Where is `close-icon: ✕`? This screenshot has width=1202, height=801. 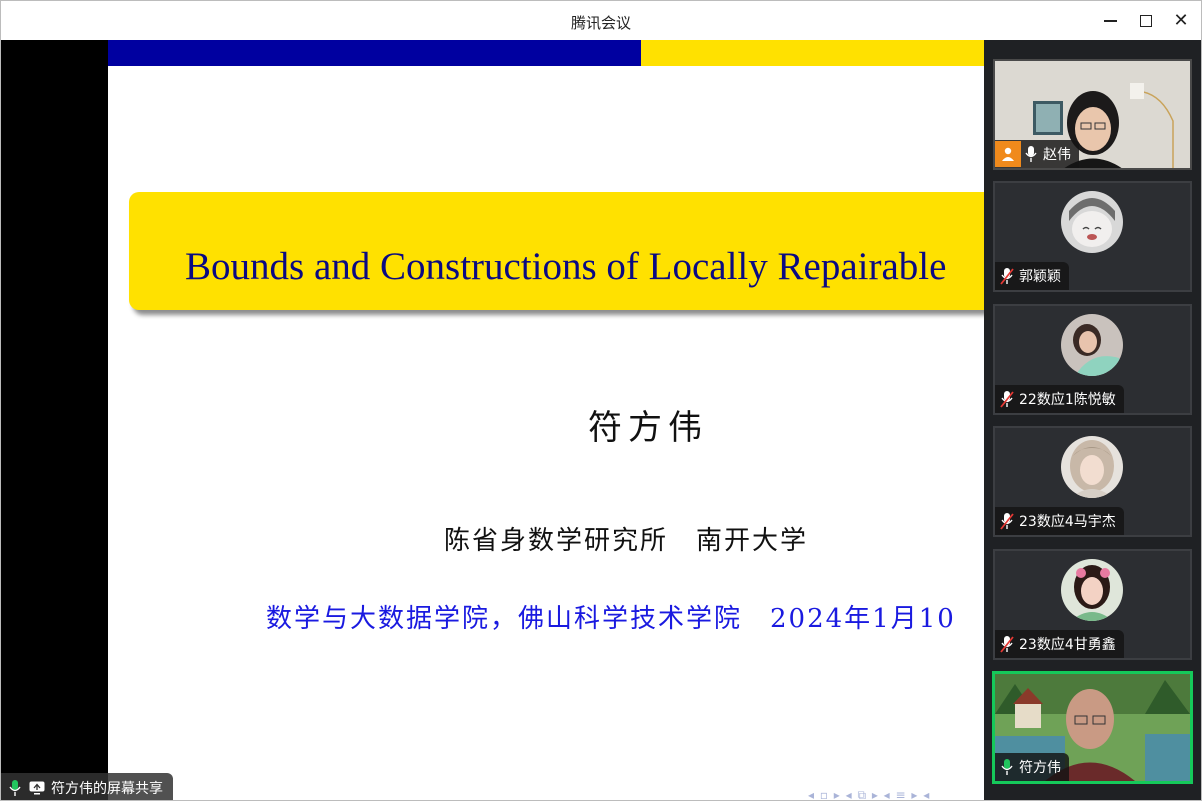 close-icon: ✕ is located at coordinates (1181, 20).